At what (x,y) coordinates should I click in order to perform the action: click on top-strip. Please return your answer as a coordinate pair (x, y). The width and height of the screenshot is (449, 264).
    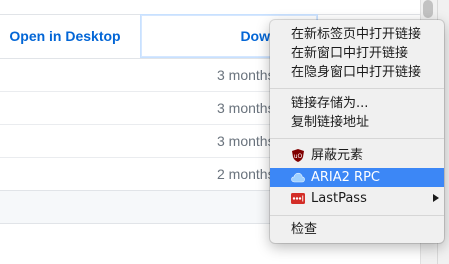
    Looking at the image, I should click on (224, 7).